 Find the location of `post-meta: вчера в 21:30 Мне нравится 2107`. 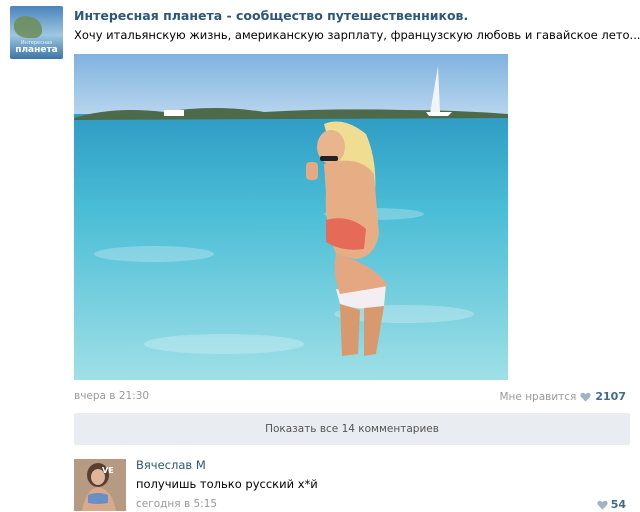

post-meta: вчера в 21:30 Мне нравится 2107 is located at coordinates (350, 397).